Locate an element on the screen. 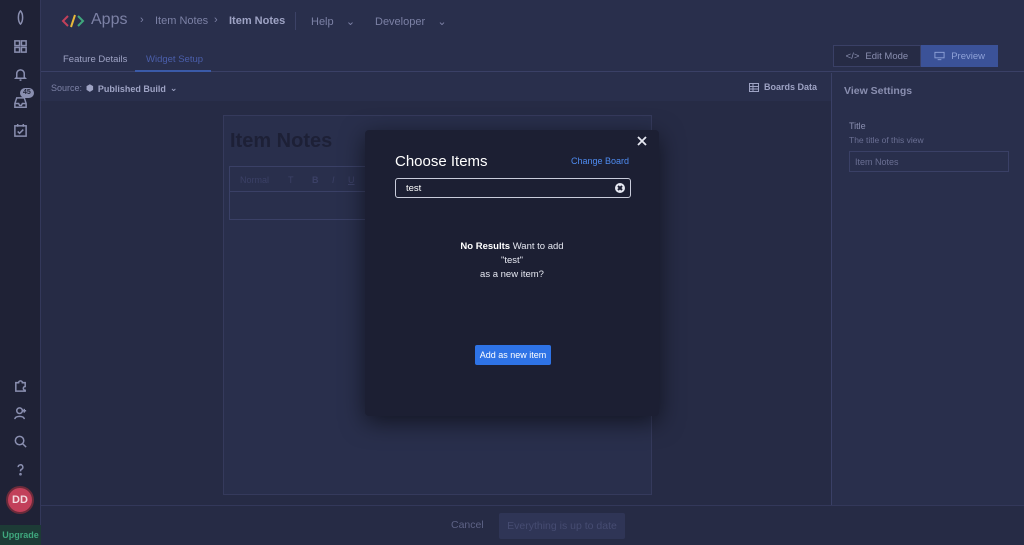 This screenshot has height=545, width=1024. preview-label: Preview is located at coordinates (968, 56).